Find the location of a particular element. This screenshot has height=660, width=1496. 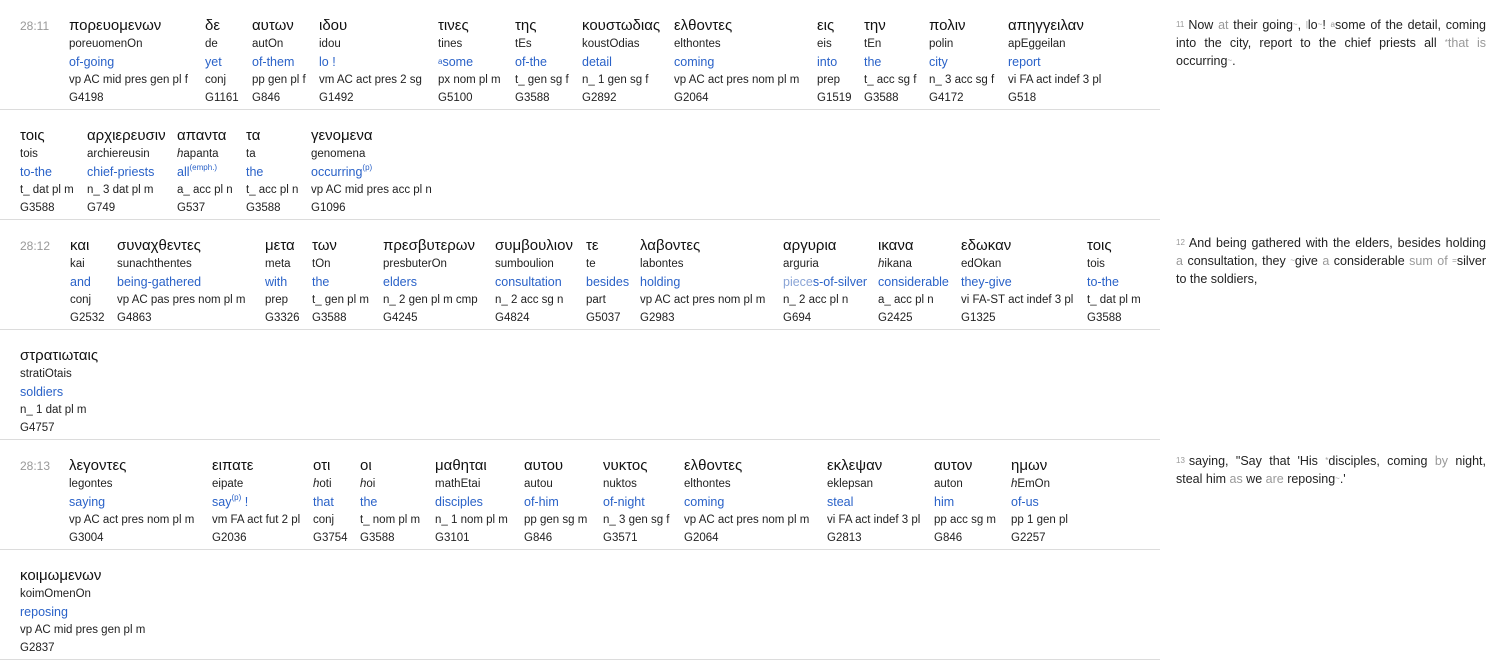

english-gloss: of-us is located at coordinates (1039, 502).